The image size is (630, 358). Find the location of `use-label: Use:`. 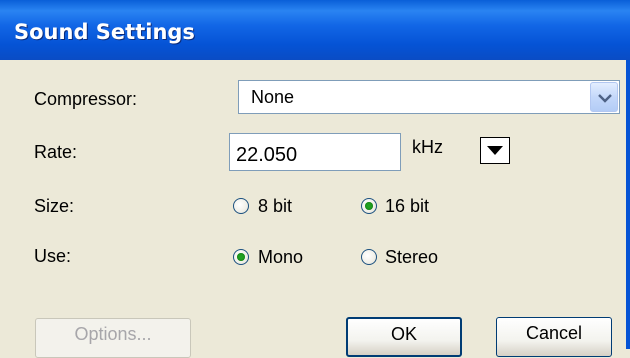

use-label: Use: is located at coordinates (53, 256).